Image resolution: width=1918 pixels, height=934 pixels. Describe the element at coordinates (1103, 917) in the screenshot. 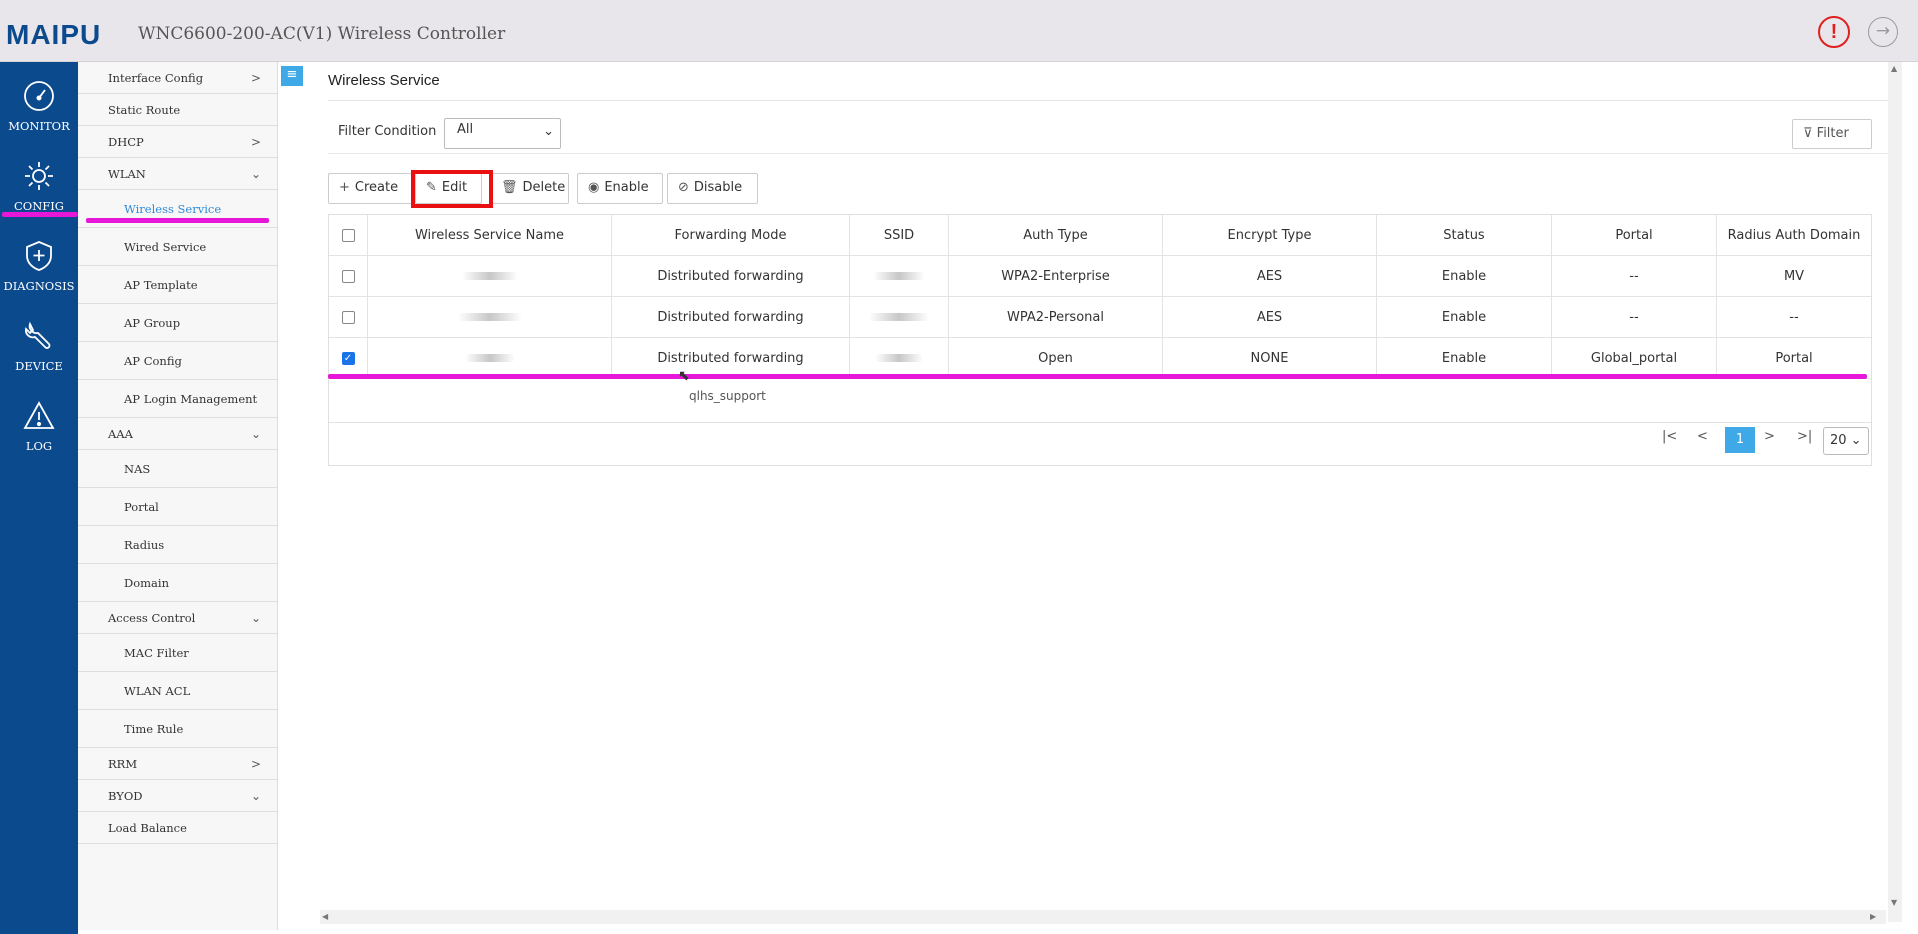

I see `horizontal-scrollbar: ◀ ▶` at that location.